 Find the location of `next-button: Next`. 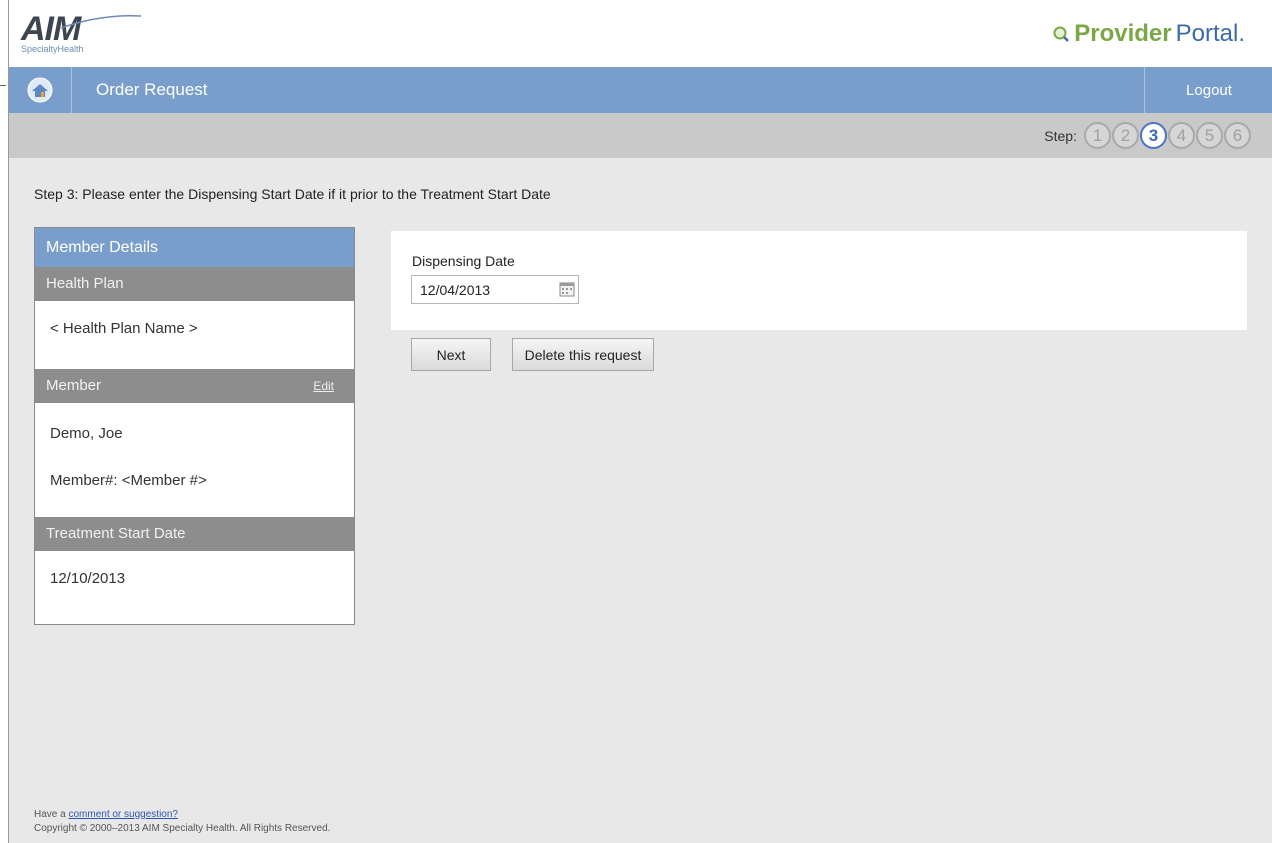

next-button: Next is located at coordinates (451, 354).